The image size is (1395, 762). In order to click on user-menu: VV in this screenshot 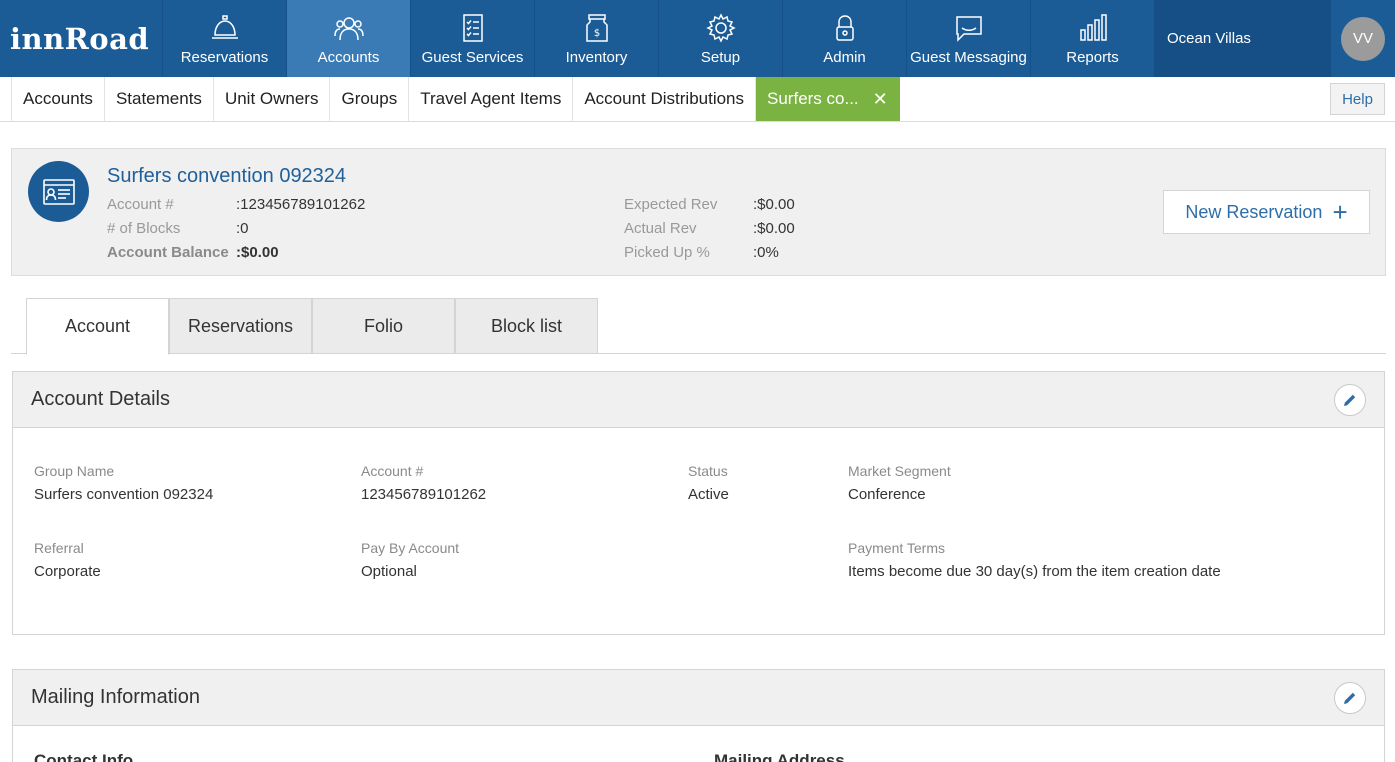, I will do `click(1363, 38)`.